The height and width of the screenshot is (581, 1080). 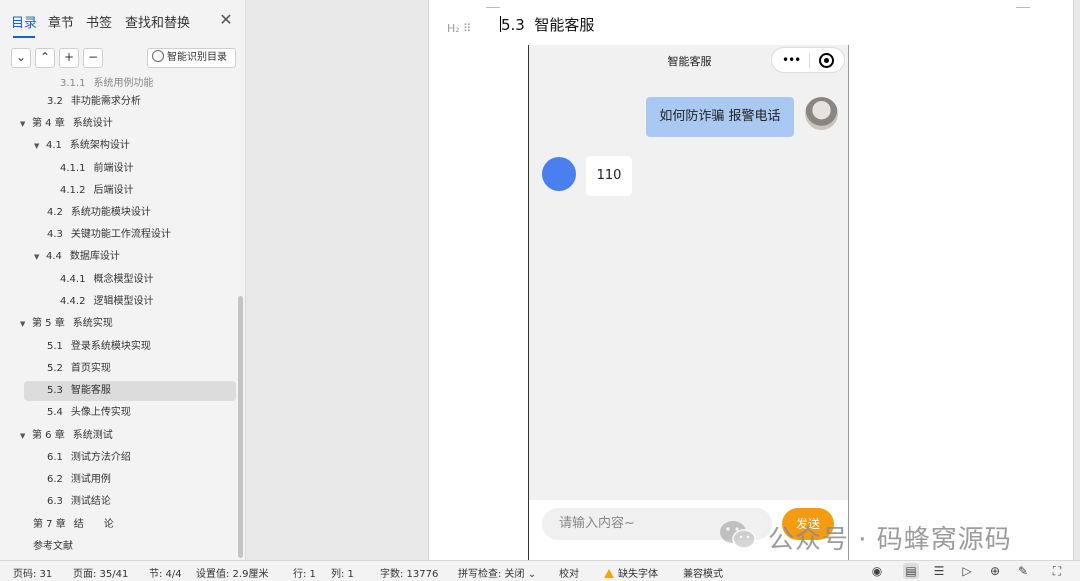 I want to click on toc-item-title: 后端设计, so click(x=113, y=190).